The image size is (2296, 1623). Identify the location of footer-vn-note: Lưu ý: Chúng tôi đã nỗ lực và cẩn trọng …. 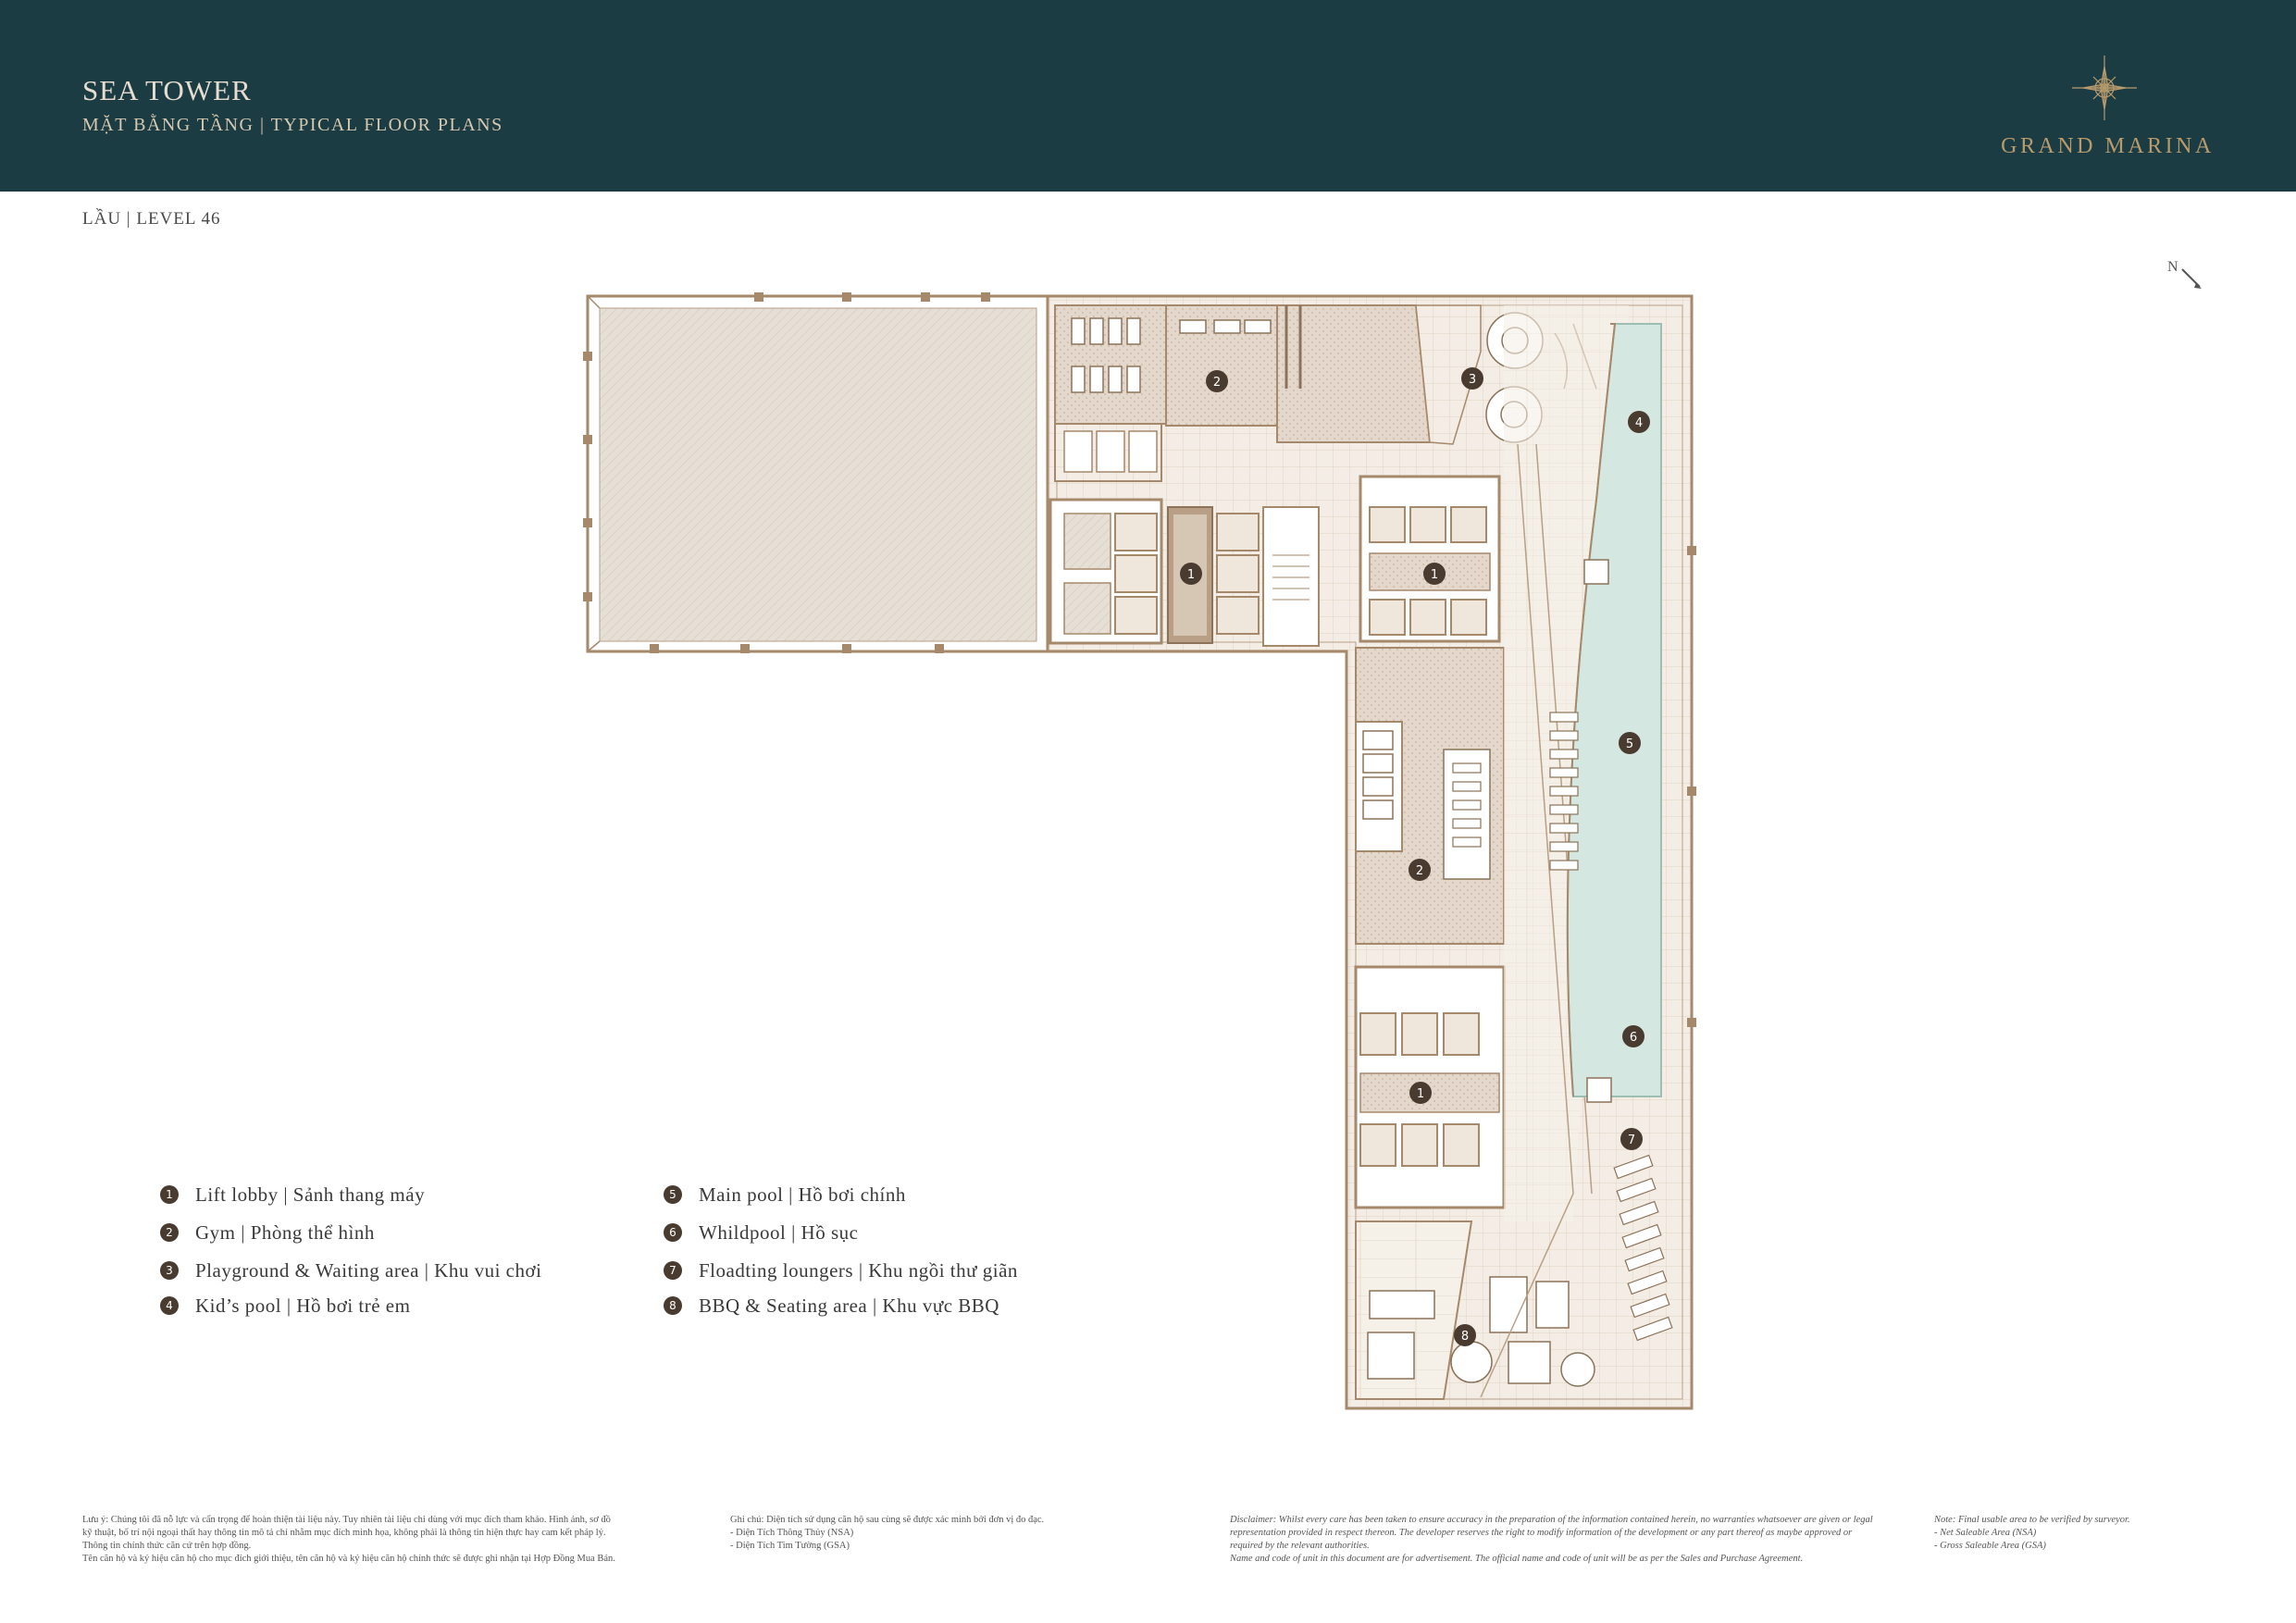
(349, 1539).